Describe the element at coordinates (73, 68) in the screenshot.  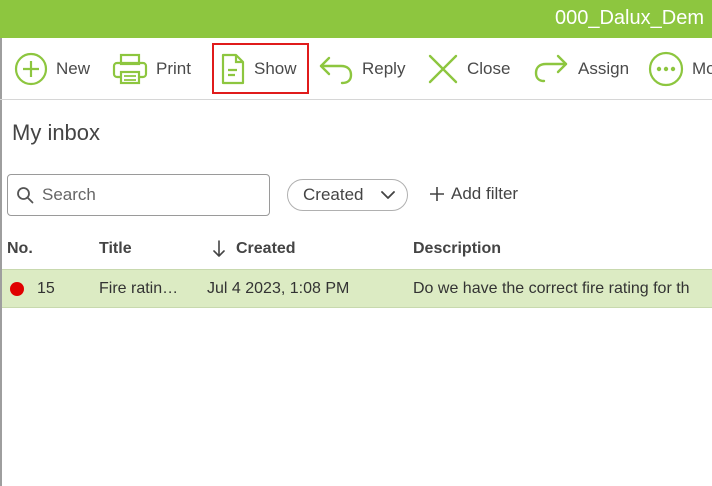
I see `new-label: New` at that location.